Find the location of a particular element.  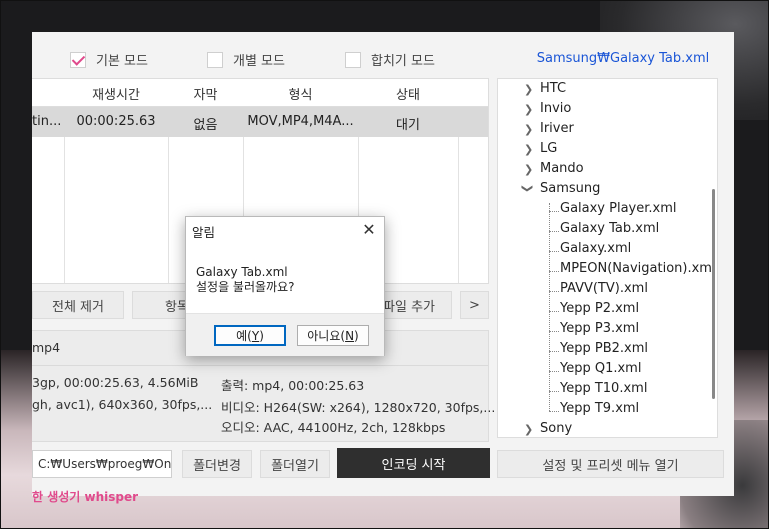

info-input-line1: 3gp, 00:00:25.63, 4.56MiB is located at coordinates (115, 382).